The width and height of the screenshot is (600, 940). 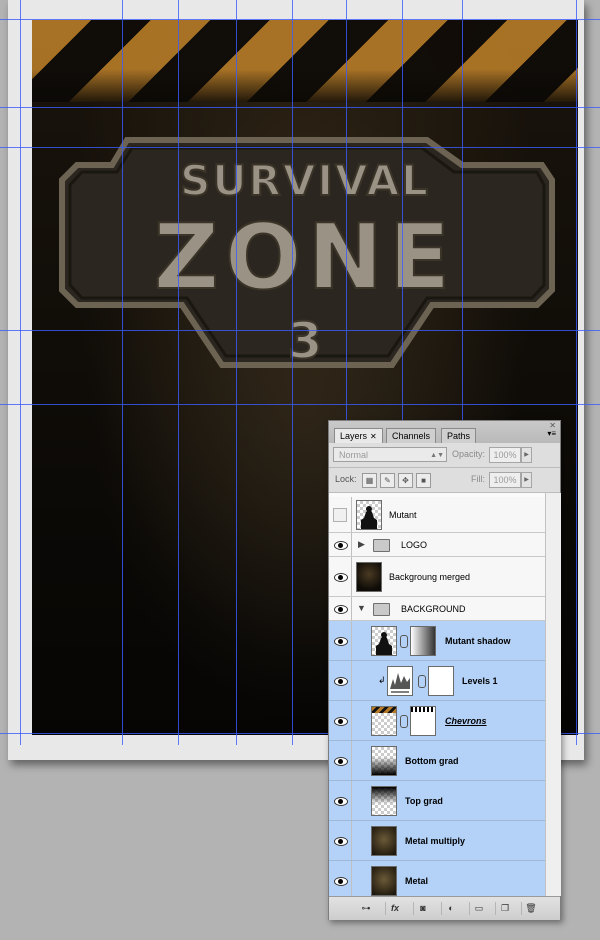 What do you see at coordinates (405, 480) in the screenshot?
I see `lock-move-icon: ✥` at bounding box center [405, 480].